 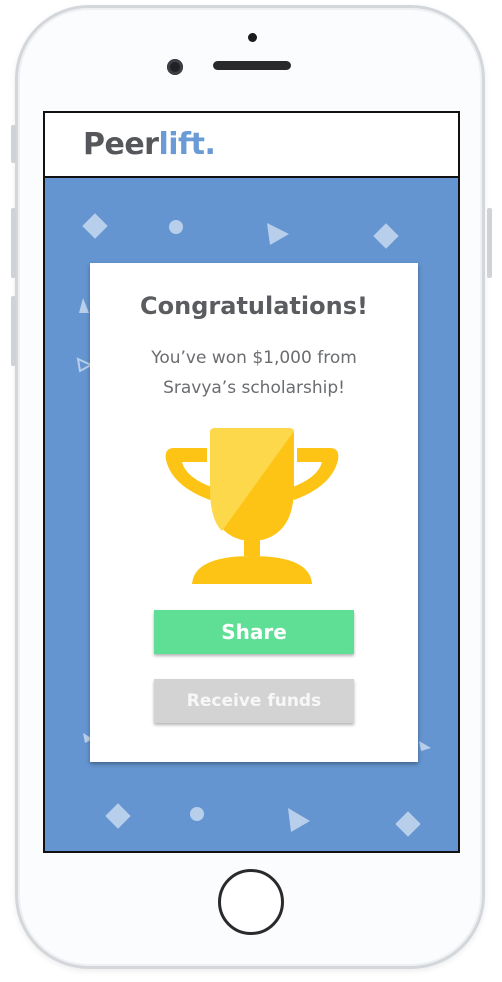 I want to click on receive-funds-button: Receive funds, so click(x=254, y=701).